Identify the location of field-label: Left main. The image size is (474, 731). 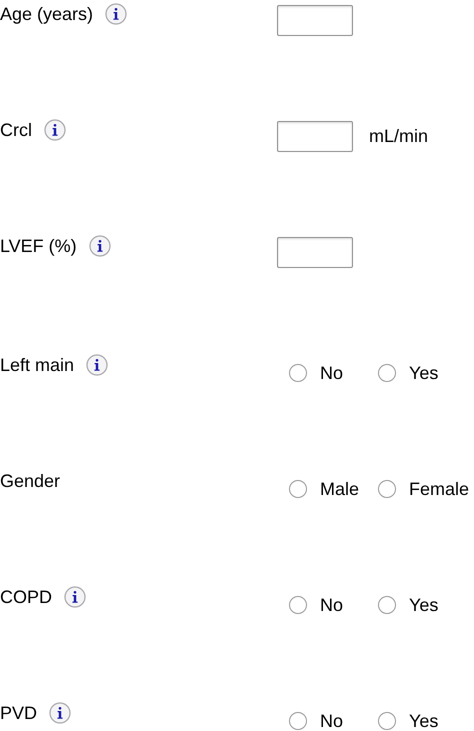
(37, 365).